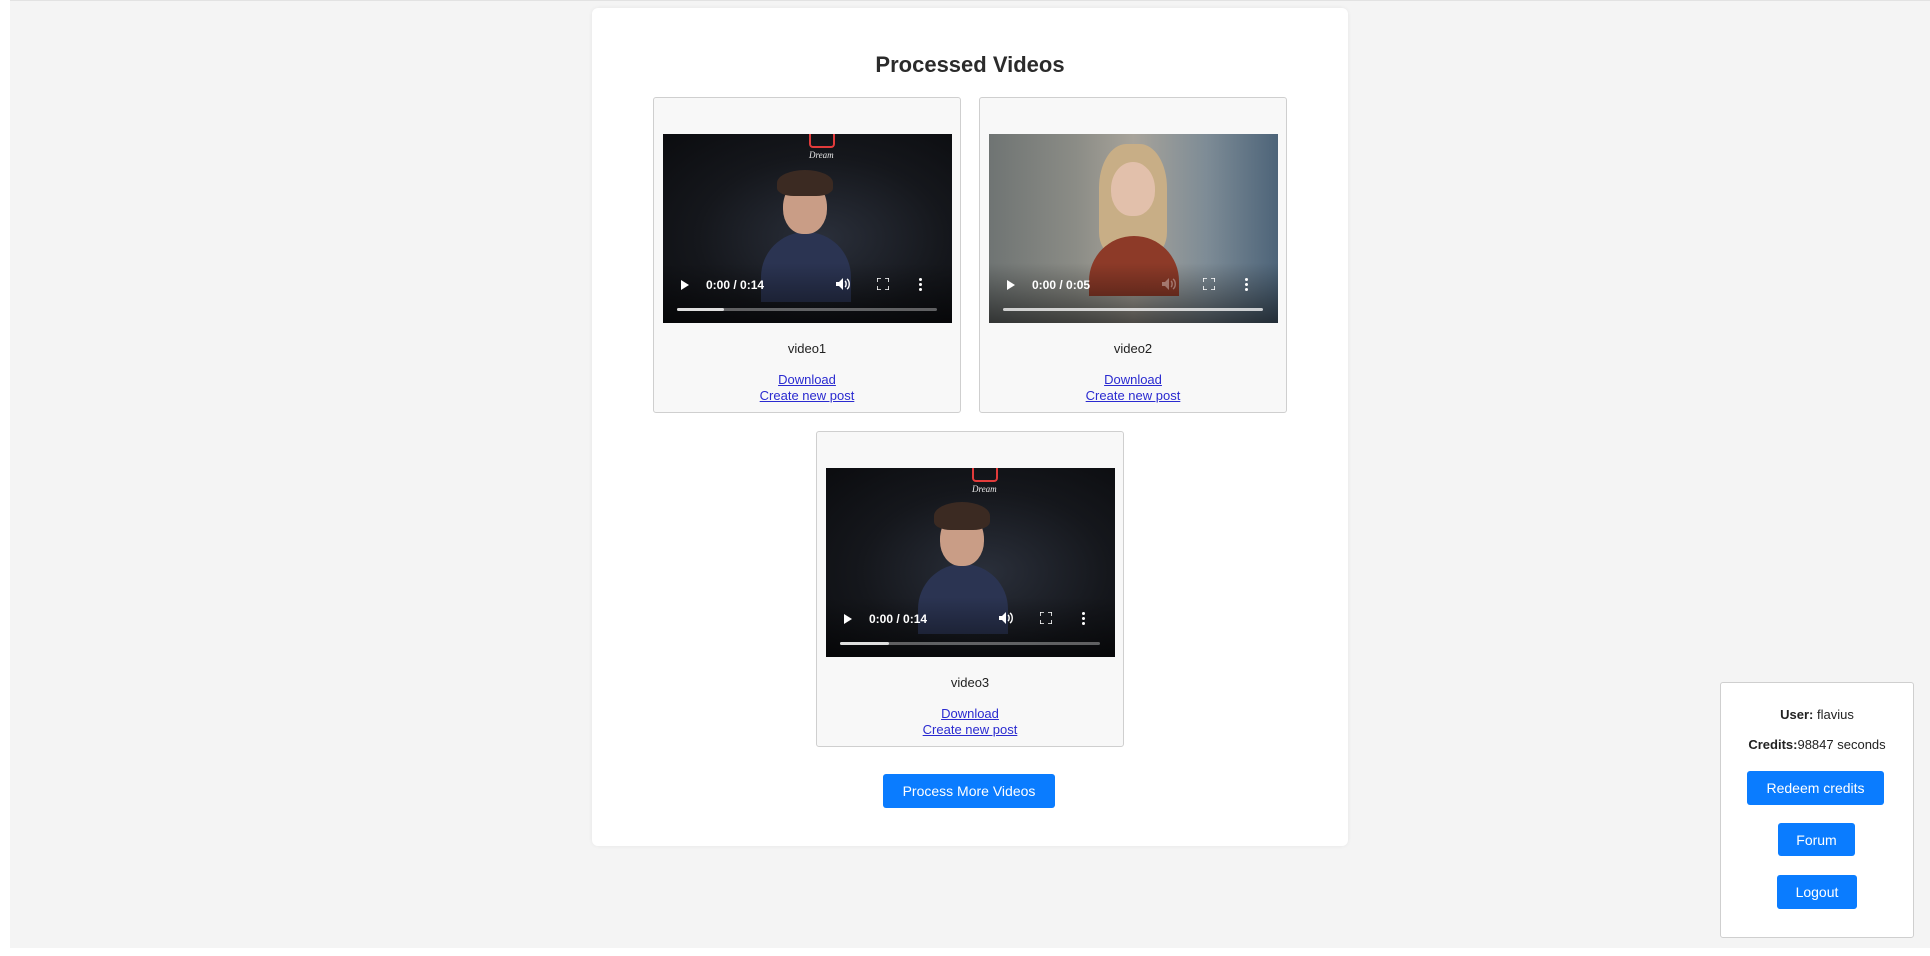  What do you see at coordinates (970, 562) in the screenshot?
I see `video-player-3: Dream 0:00 / 0:14` at bounding box center [970, 562].